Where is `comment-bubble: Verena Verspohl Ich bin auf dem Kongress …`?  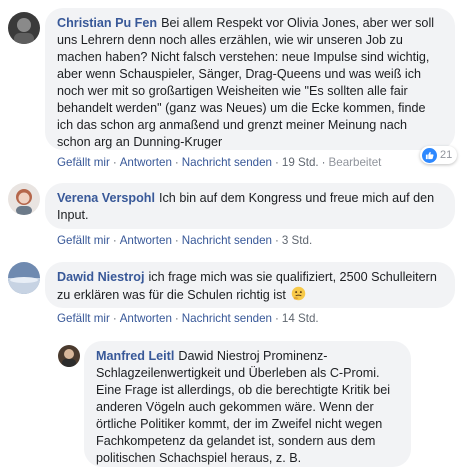 comment-bubble: Verena Verspohl Ich bin auf dem Kongress … is located at coordinates (250, 206).